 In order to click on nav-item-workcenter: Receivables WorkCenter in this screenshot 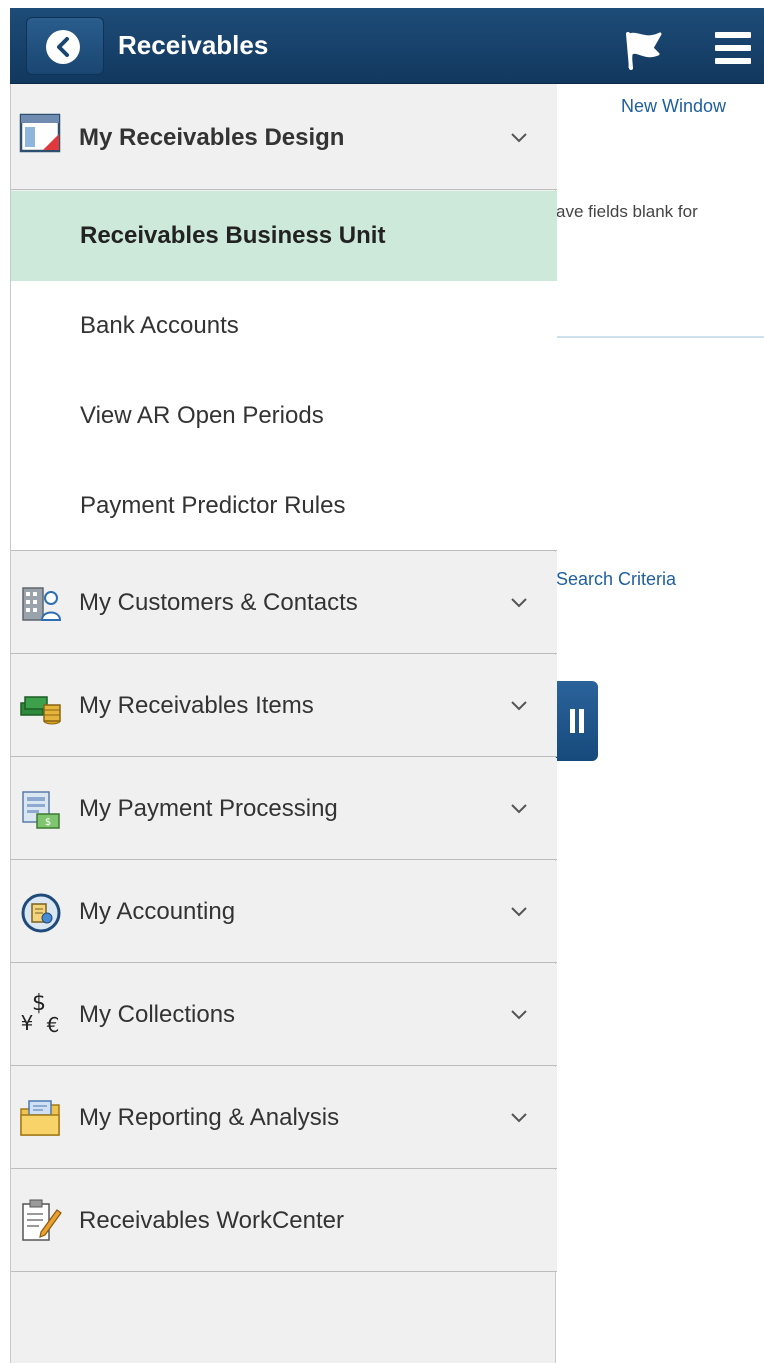, I will do `click(284, 1221)`.